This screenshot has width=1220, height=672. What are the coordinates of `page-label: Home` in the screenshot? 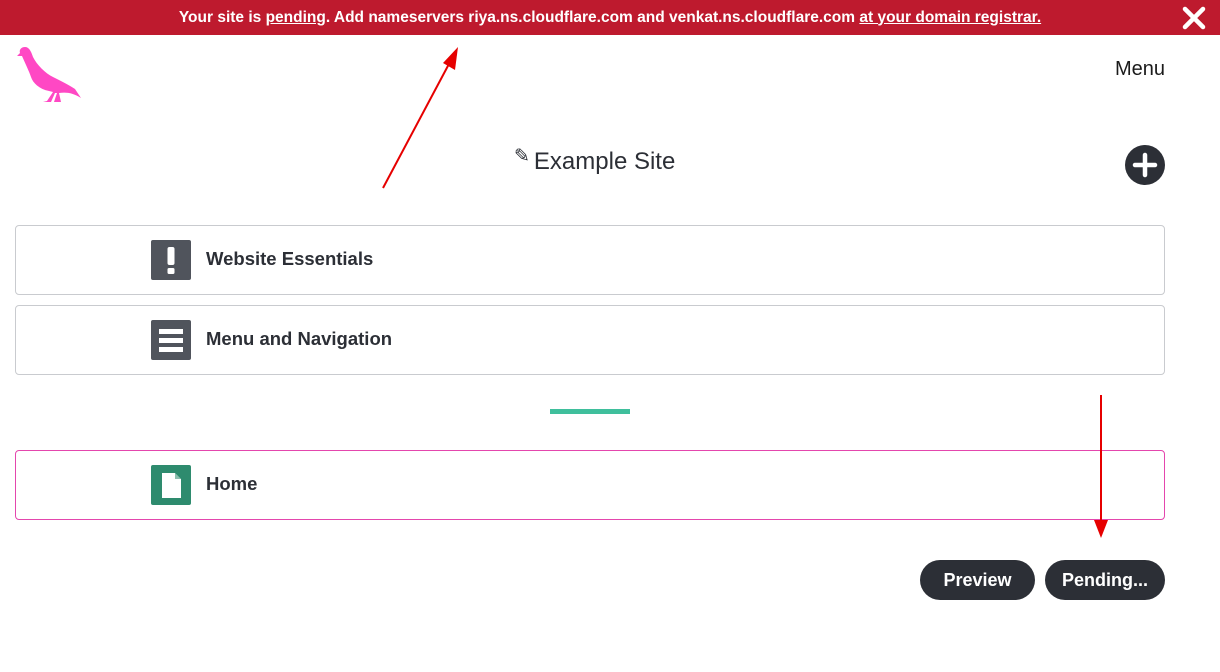 It's located at (232, 483).